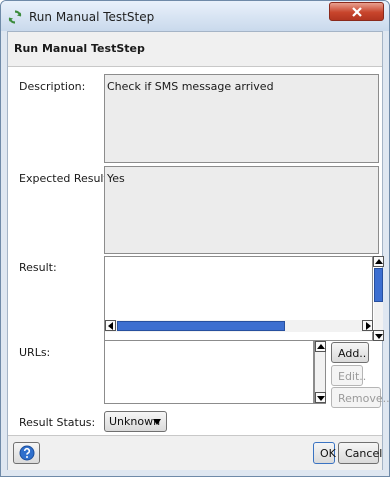 This screenshot has width=390, height=477. What do you see at coordinates (201, 326) in the screenshot?
I see `horizontal-scroll-thumb` at bounding box center [201, 326].